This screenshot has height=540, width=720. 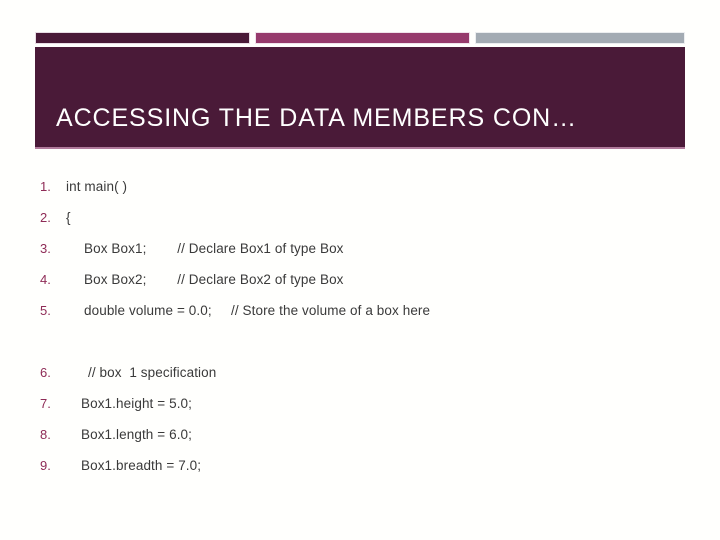 What do you see at coordinates (137, 403) in the screenshot?
I see `list-item-text: Box1.height = 5.0;` at bounding box center [137, 403].